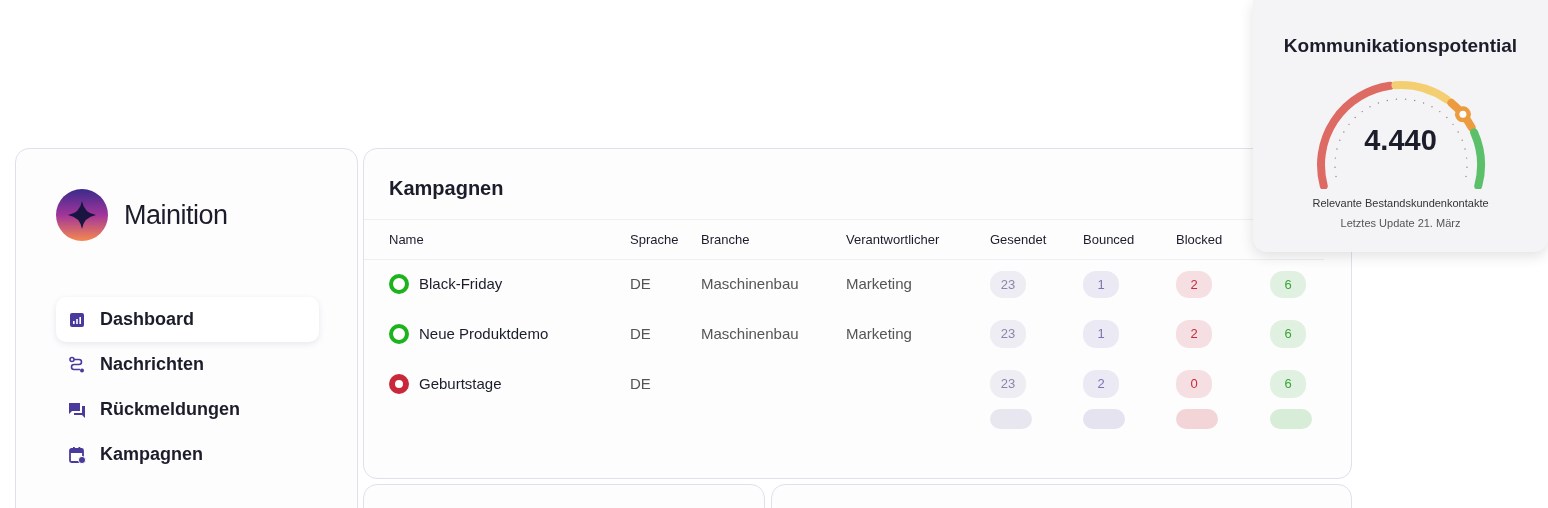  Describe the element at coordinates (176, 215) in the screenshot. I see `brand-name: Mainition` at that location.